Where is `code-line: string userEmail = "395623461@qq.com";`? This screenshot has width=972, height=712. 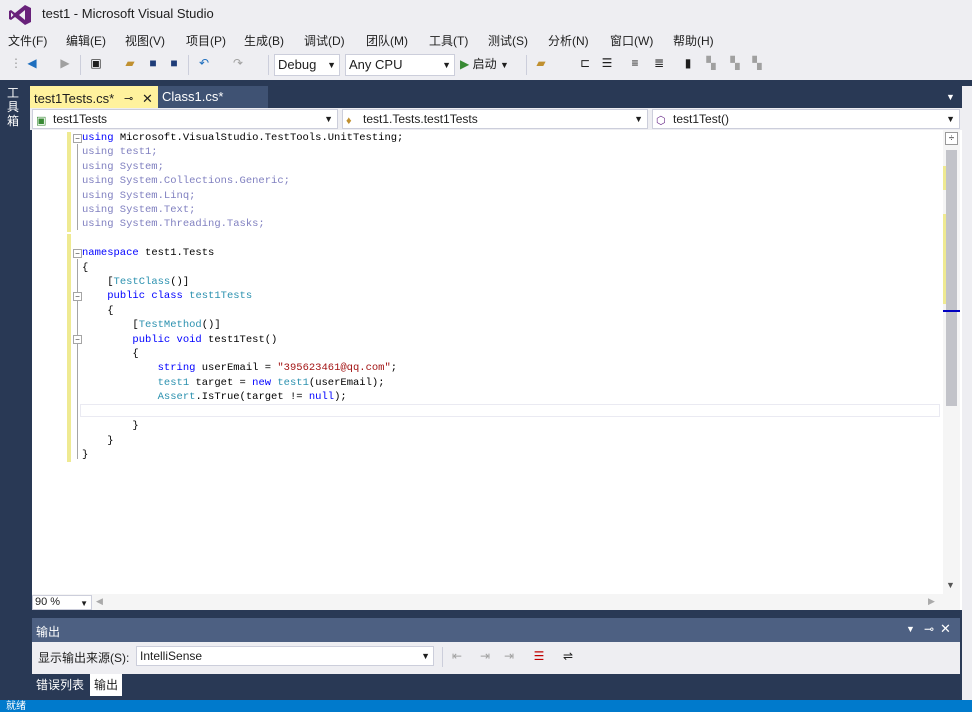
code-line: string userEmail = "395623461@qq.com"; is located at coordinates (242, 368).